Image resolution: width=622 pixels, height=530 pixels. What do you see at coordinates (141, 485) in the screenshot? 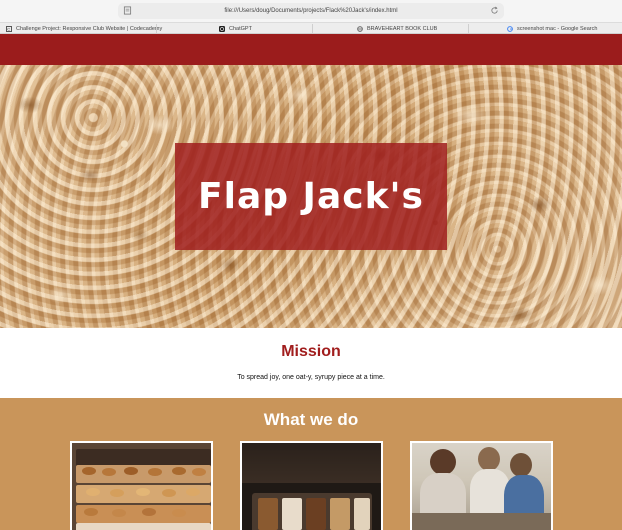
I see `pastry-display-image` at bounding box center [141, 485].